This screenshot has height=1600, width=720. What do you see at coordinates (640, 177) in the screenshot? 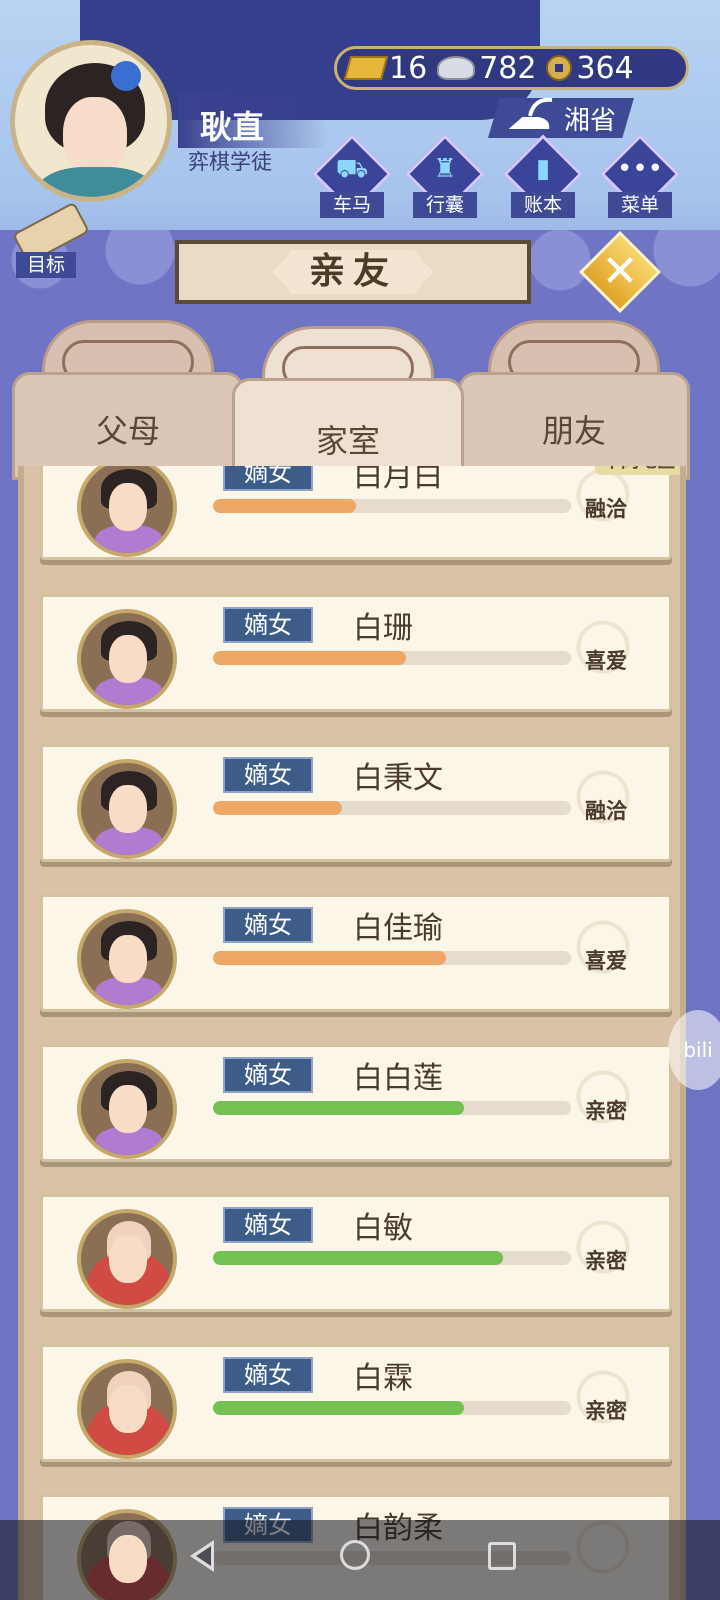
I see `more-button: ••• 菜单` at bounding box center [640, 177].